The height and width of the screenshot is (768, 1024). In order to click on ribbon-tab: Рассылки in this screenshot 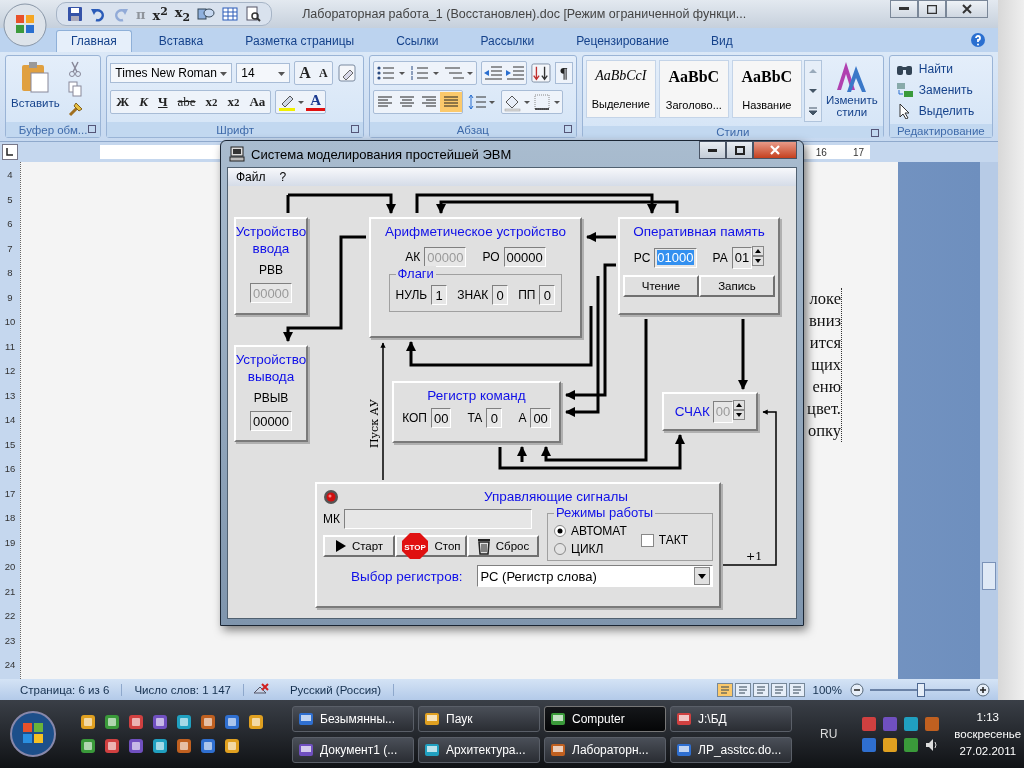, I will do `click(507, 41)`.